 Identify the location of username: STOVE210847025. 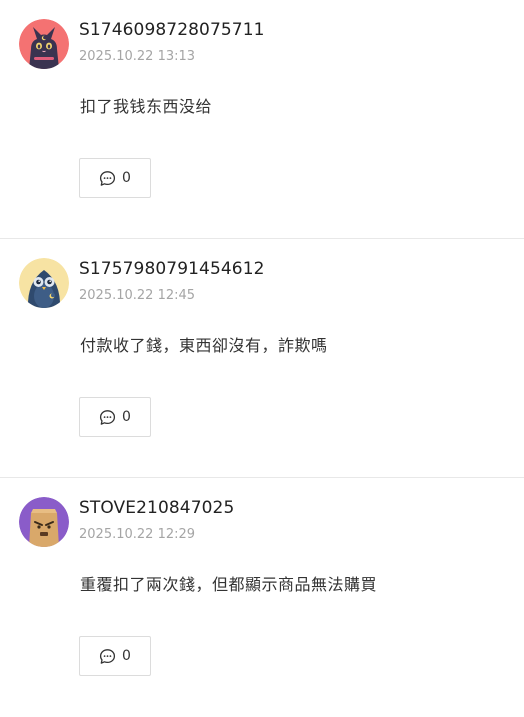
(156, 508).